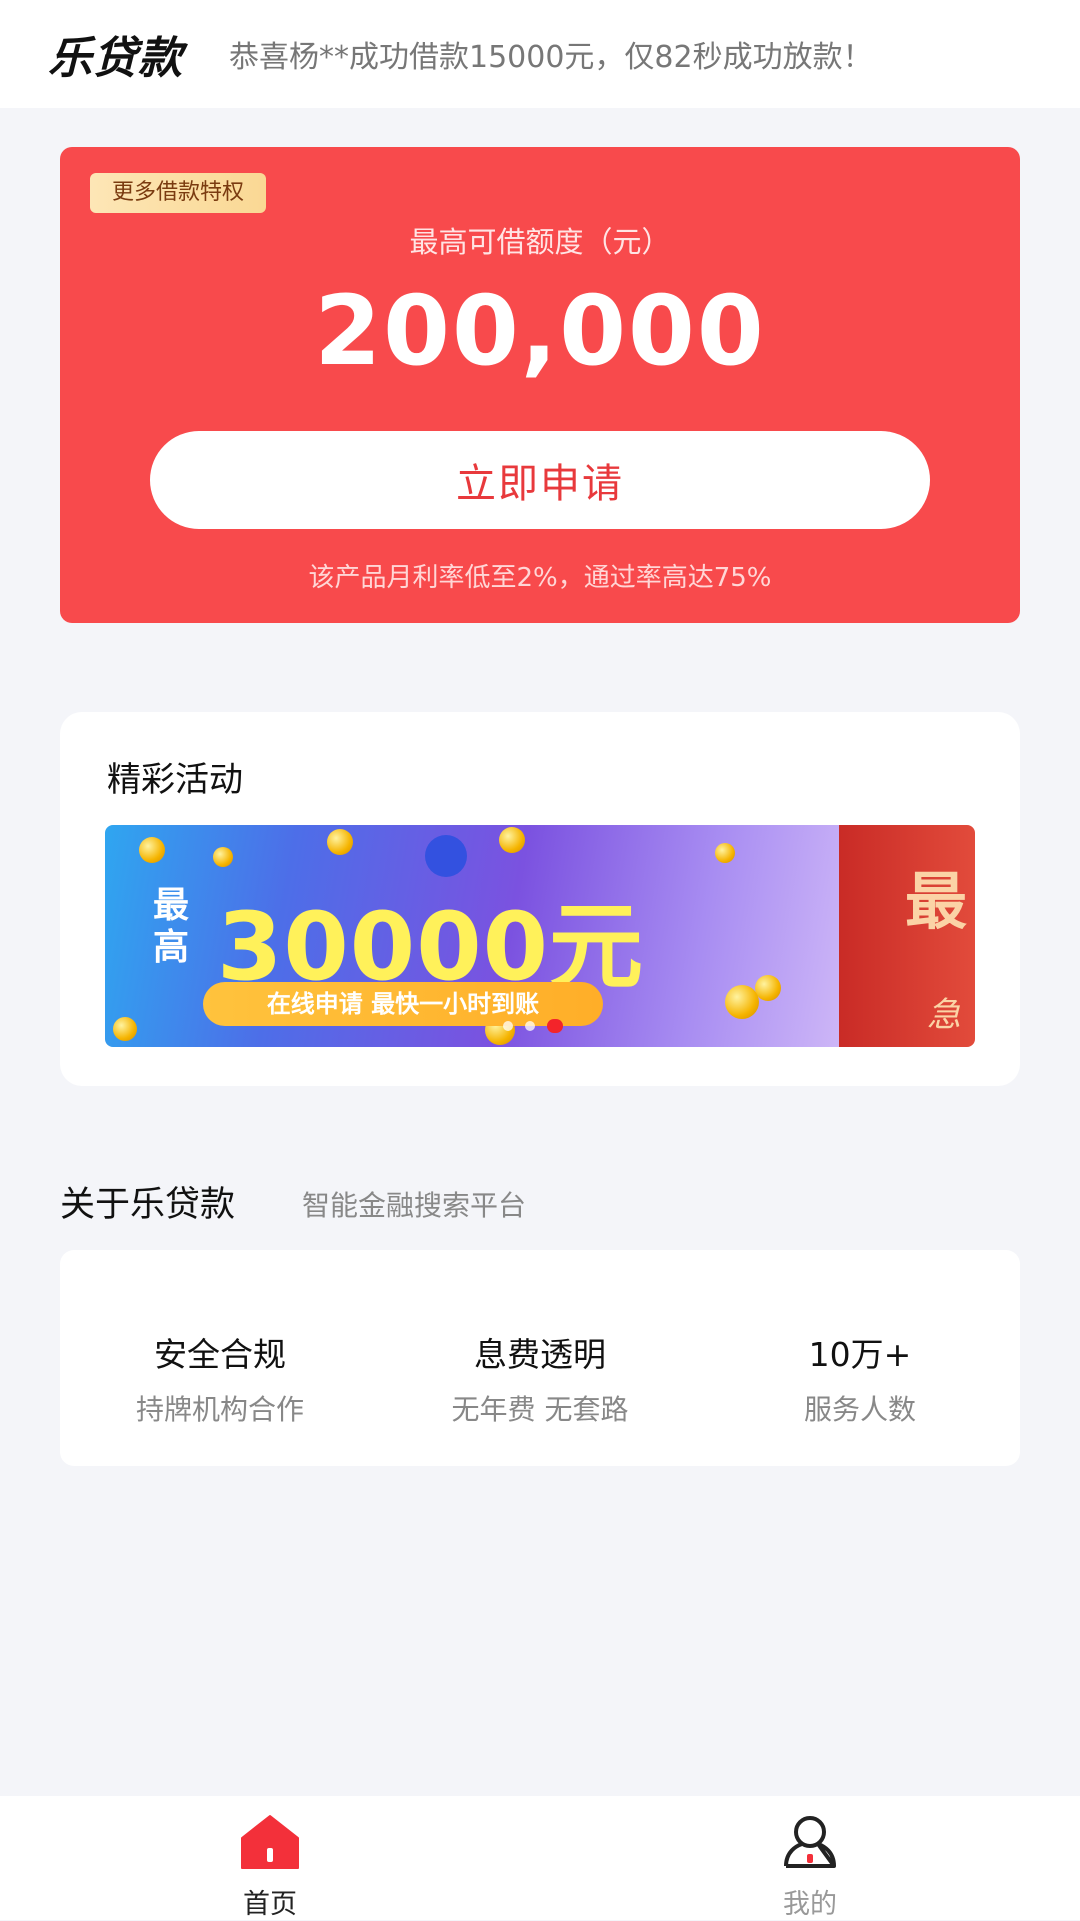 This screenshot has width=1080, height=1921. I want to click on banner-next-subtitle: 急, so click(944, 1015).